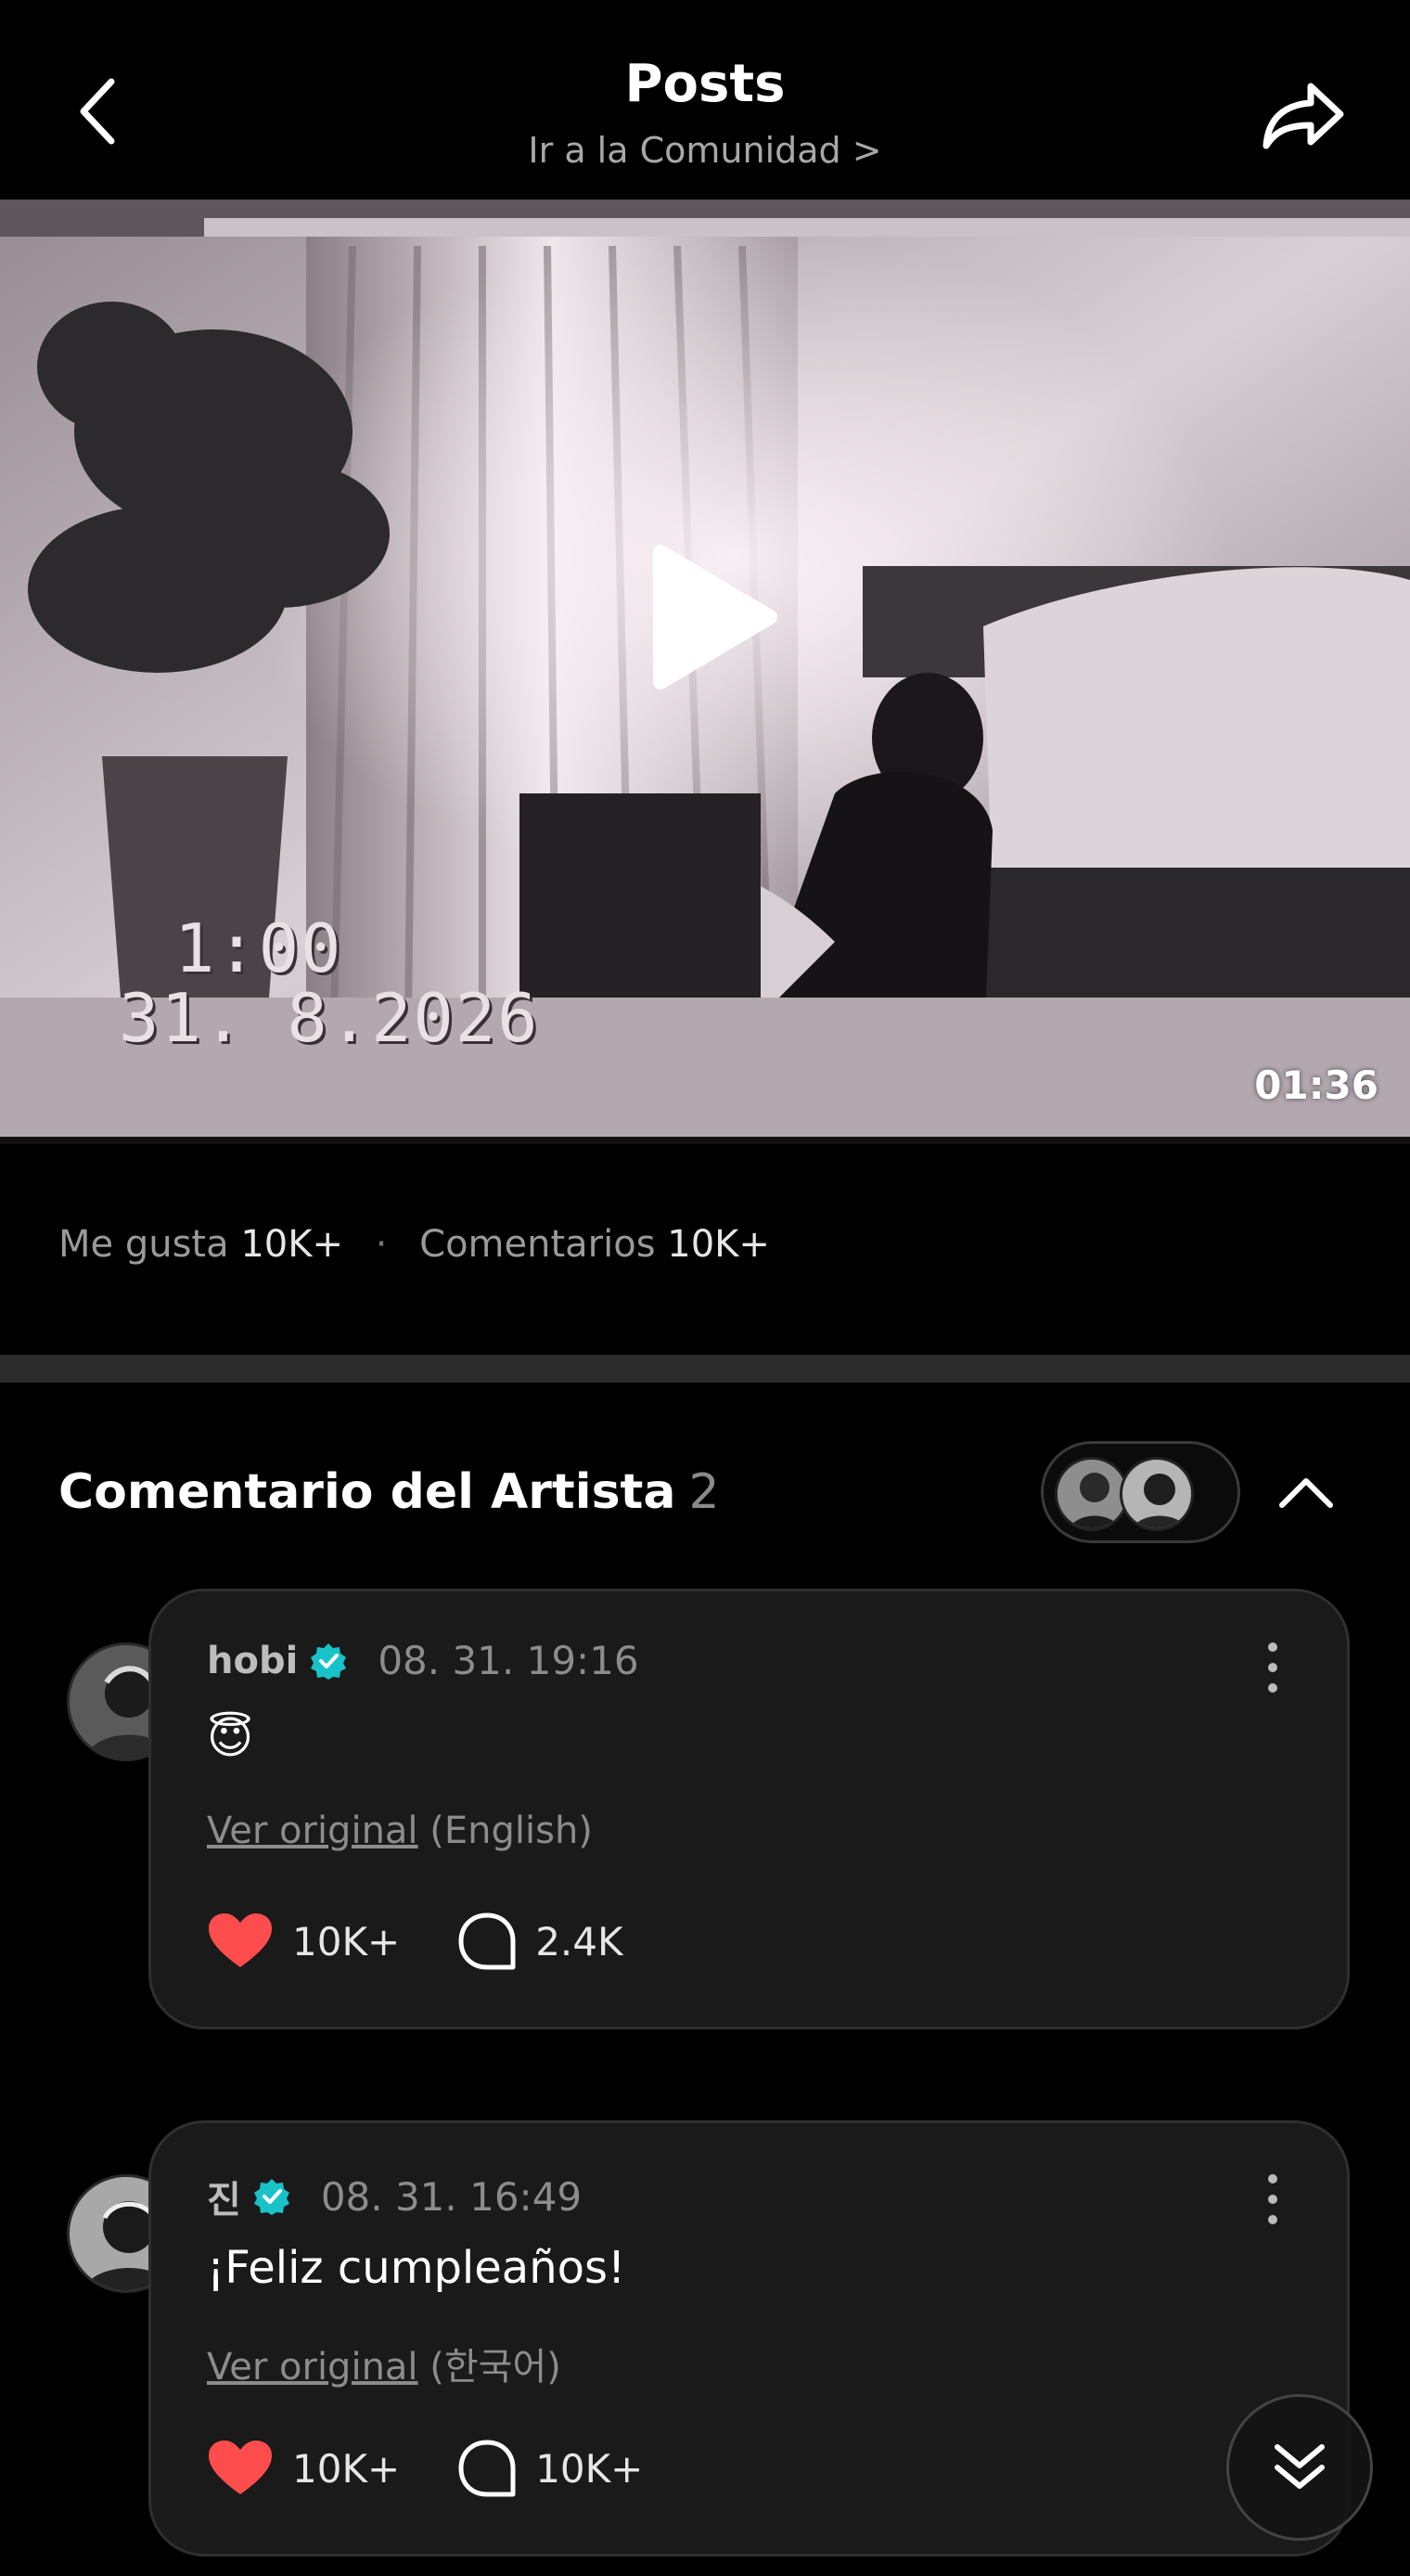 The image size is (1410, 2576). What do you see at coordinates (511, 1831) in the screenshot?
I see `original-language: (English)` at bounding box center [511, 1831].